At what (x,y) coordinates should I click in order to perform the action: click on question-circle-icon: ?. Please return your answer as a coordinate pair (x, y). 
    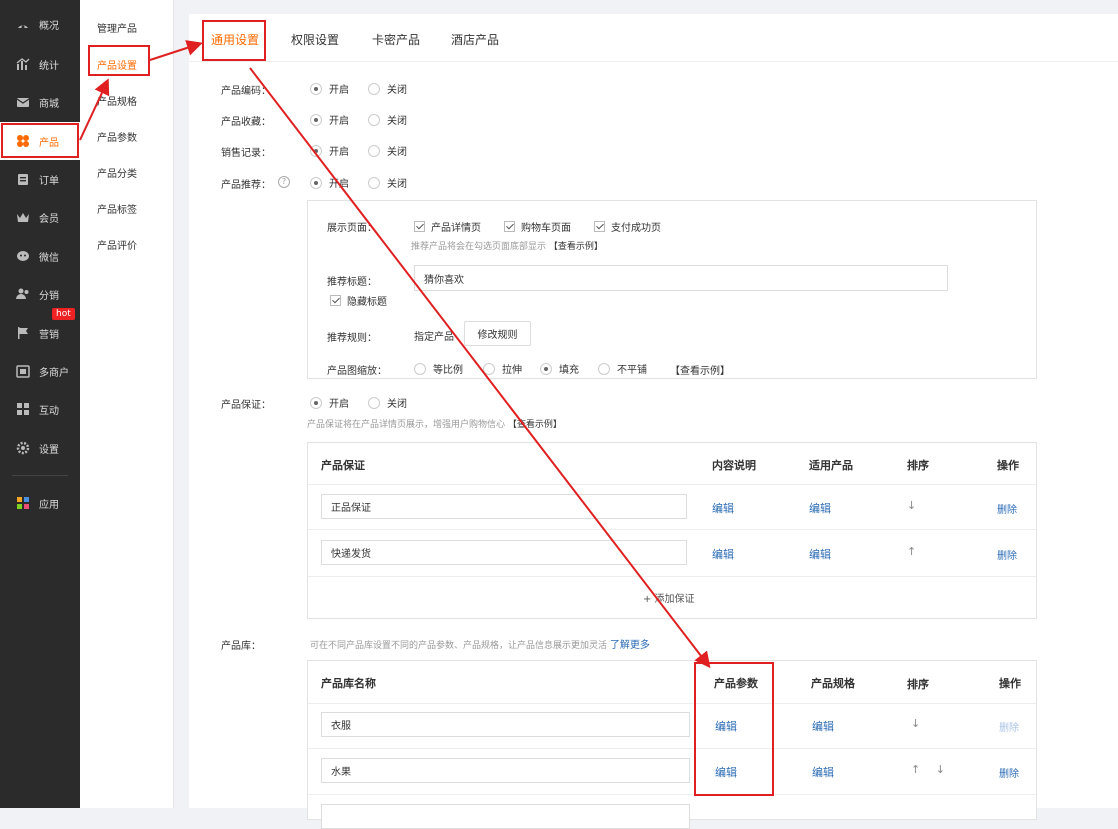
    Looking at the image, I should click on (284, 182).